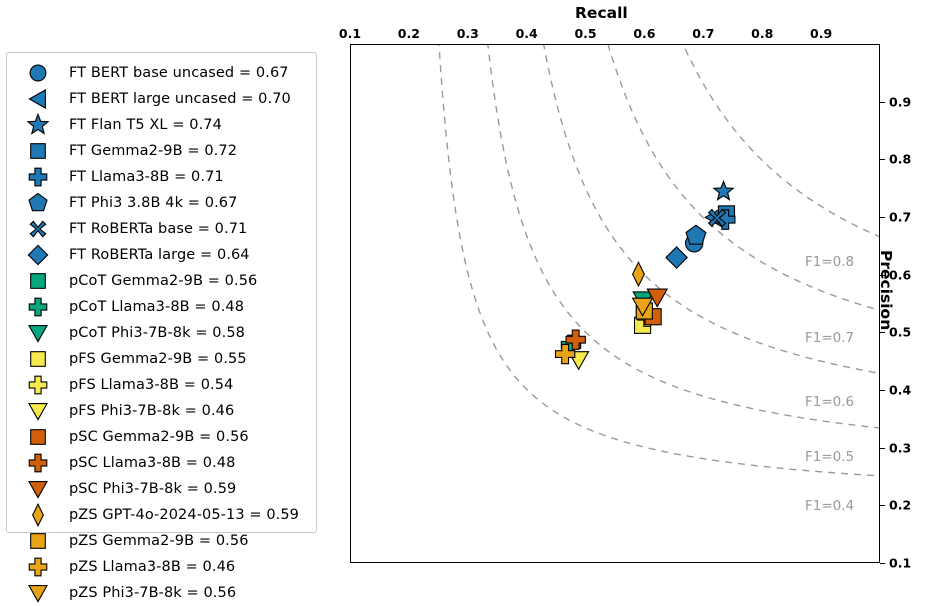 This screenshot has height=606, width=939. I want to click on legend-item: FT BERT large uncased = 0.70, so click(161, 99).